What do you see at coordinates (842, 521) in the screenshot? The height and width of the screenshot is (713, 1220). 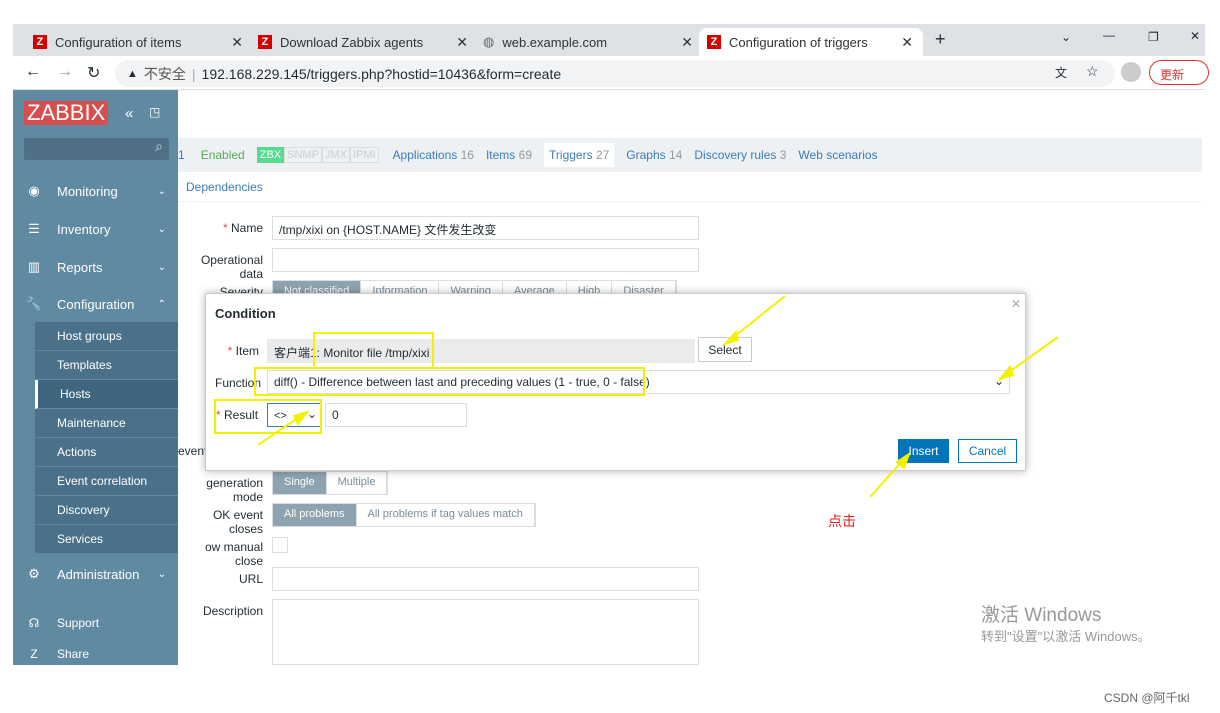 I see `annotation-click: 点击` at bounding box center [842, 521].